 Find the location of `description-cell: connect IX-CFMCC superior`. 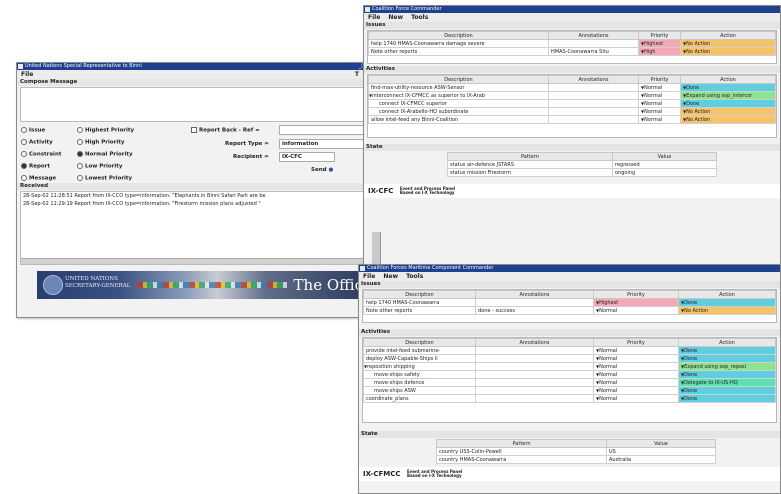

description-cell: connect IX-CFMCC superior is located at coordinates (458, 103).